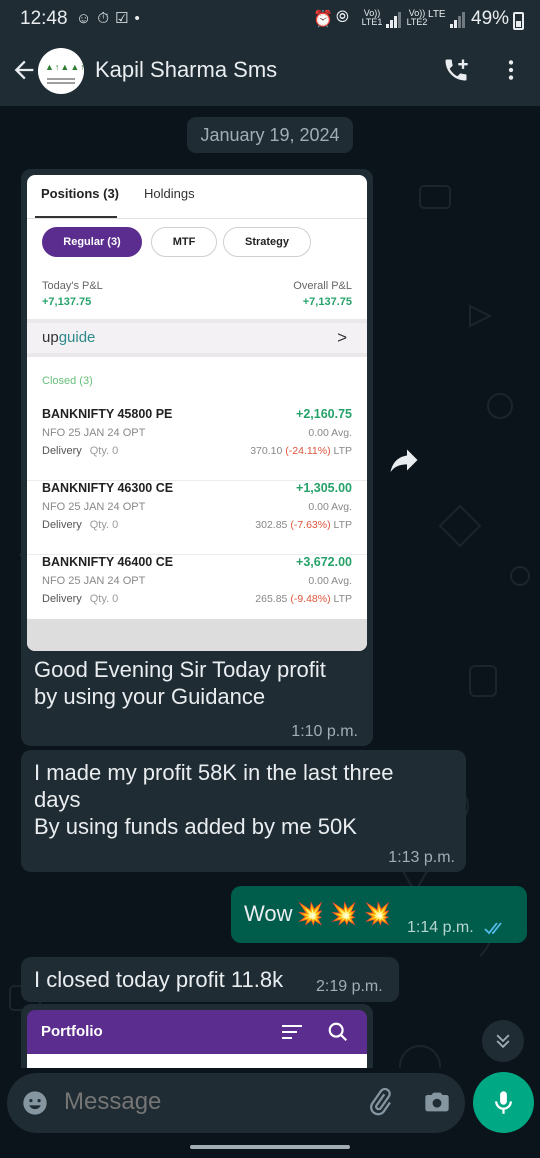 The width and height of the screenshot is (540, 1158). Describe the element at coordinates (342, 17) in the screenshot. I see `hotspot-icon: ⦾` at that location.